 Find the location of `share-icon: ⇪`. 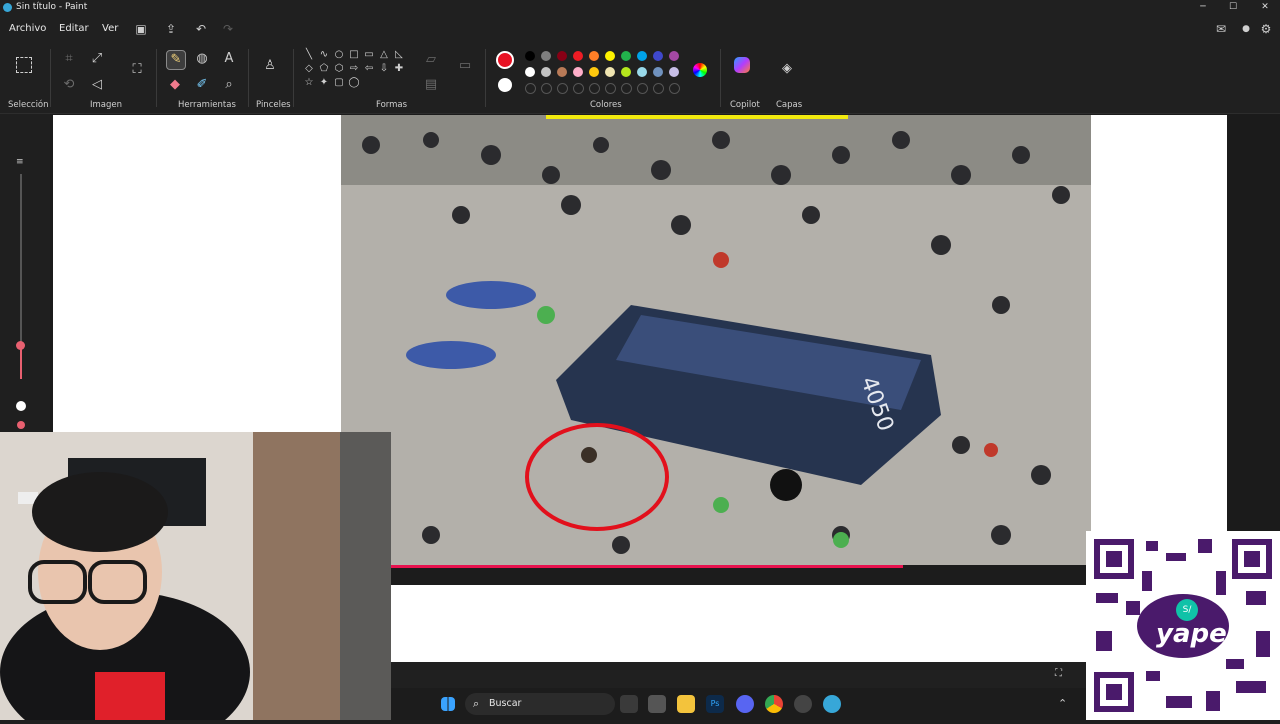

share-icon: ⇪ is located at coordinates (171, 29).